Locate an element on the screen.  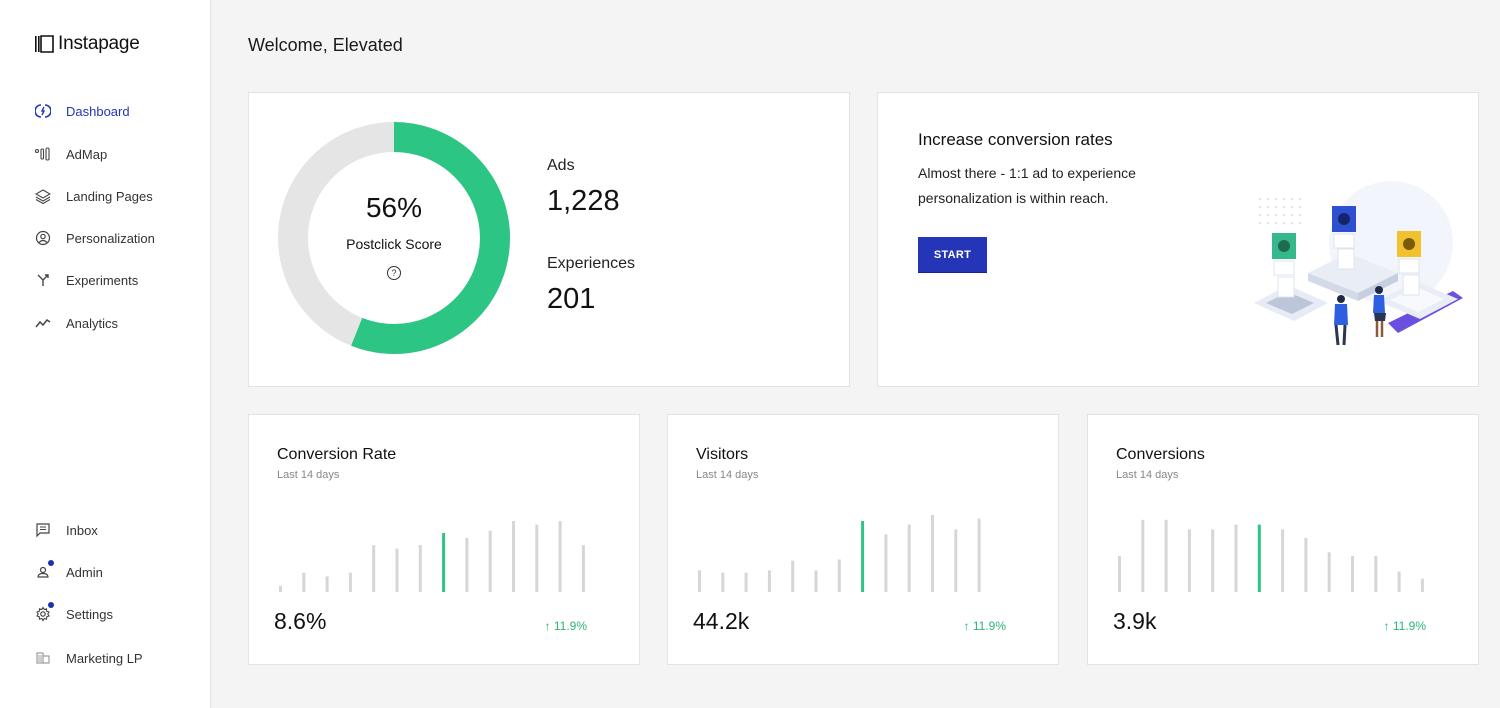
metric-title: Visitors is located at coordinates (722, 454).